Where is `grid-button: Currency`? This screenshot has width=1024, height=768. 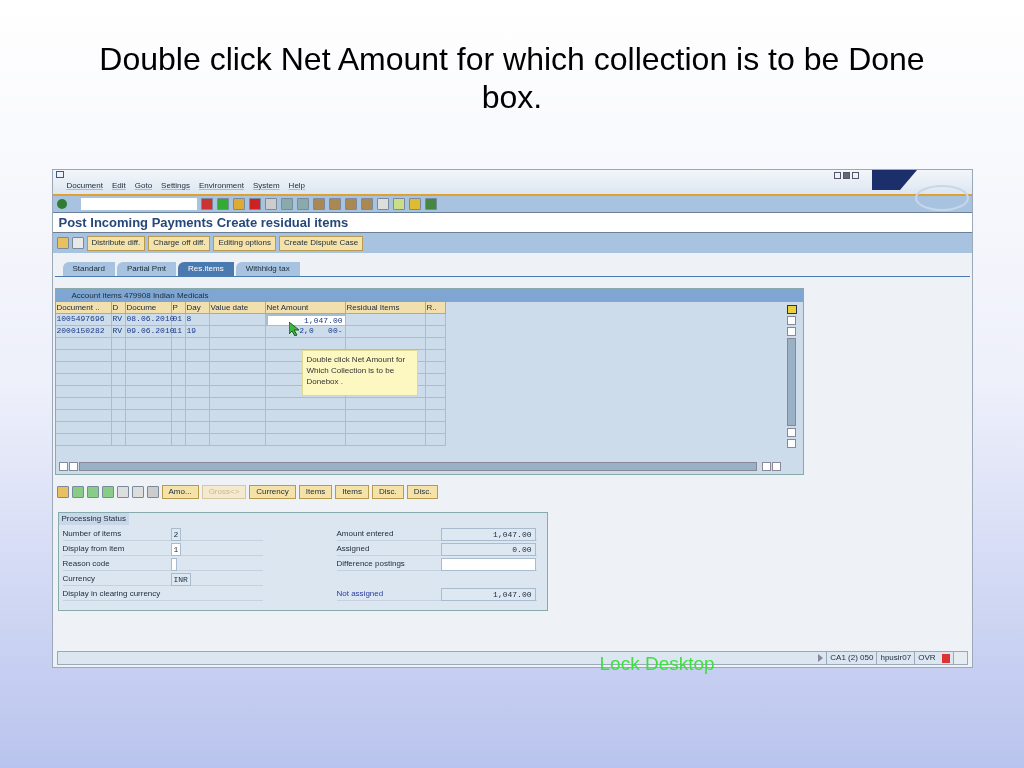
grid-button: Currency is located at coordinates (272, 492).